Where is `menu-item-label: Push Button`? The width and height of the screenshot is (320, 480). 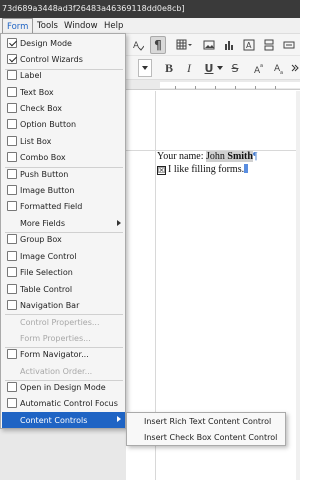
menu-item-label: Push Button is located at coordinates (44, 174).